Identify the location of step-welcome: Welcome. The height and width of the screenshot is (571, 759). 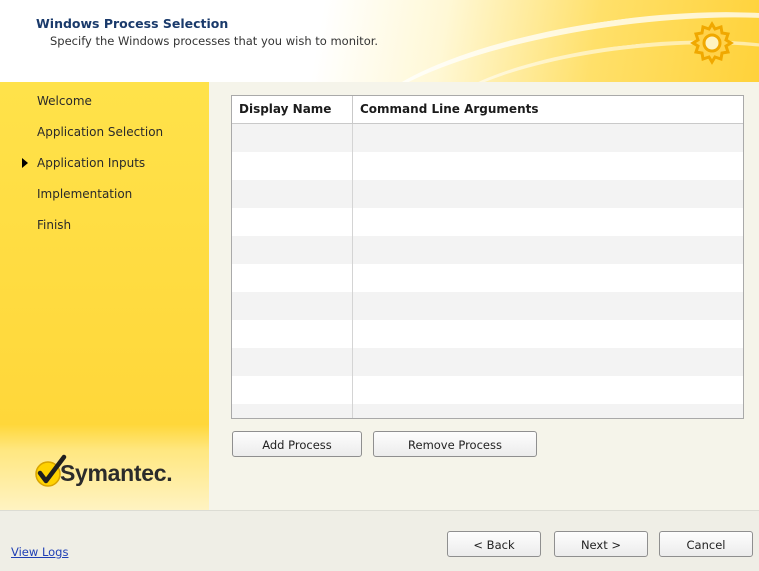
(104, 109).